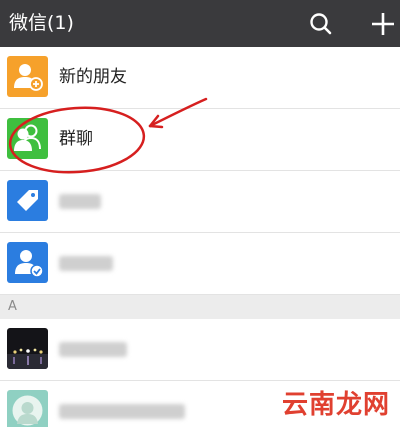 This screenshot has width=400, height=427. What do you see at coordinates (200, 202) in the screenshot?
I see `tags-item` at bounding box center [200, 202].